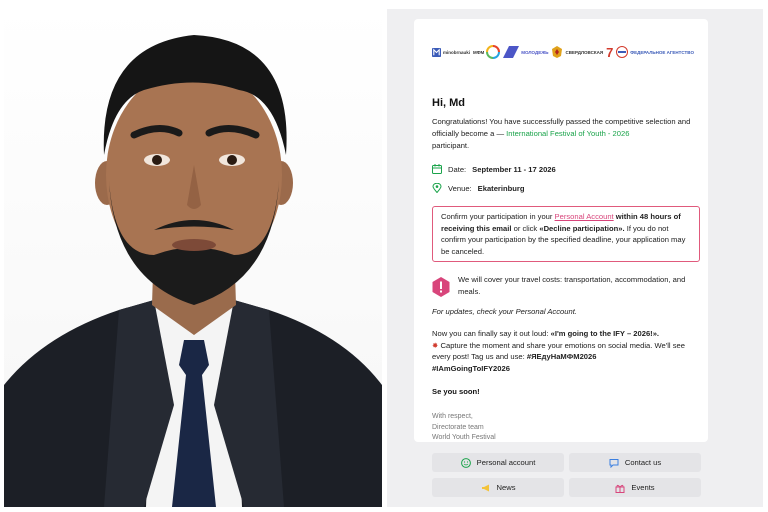 The height and width of the screenshot is (512, 768). Describe the element at coordinates (614, 463) in the screenshot. I see `chat-bubble-icon` at that location.